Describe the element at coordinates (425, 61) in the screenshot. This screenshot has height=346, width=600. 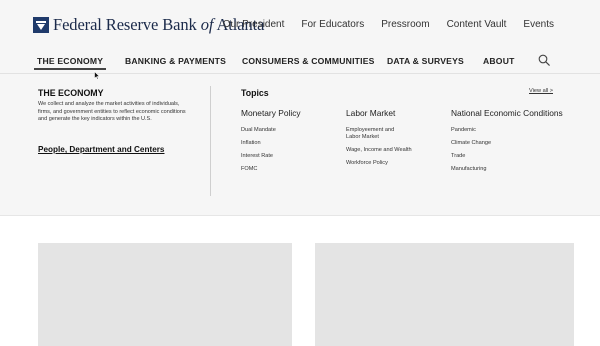
I see `nav-item-data-surveys: DATA & SURVEYS` at that location.